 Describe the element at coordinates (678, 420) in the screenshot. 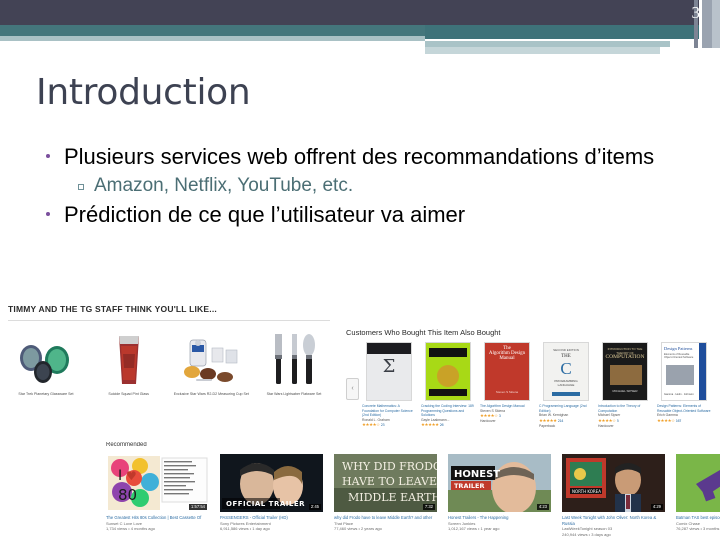

I see `review-count: 167` at that location.